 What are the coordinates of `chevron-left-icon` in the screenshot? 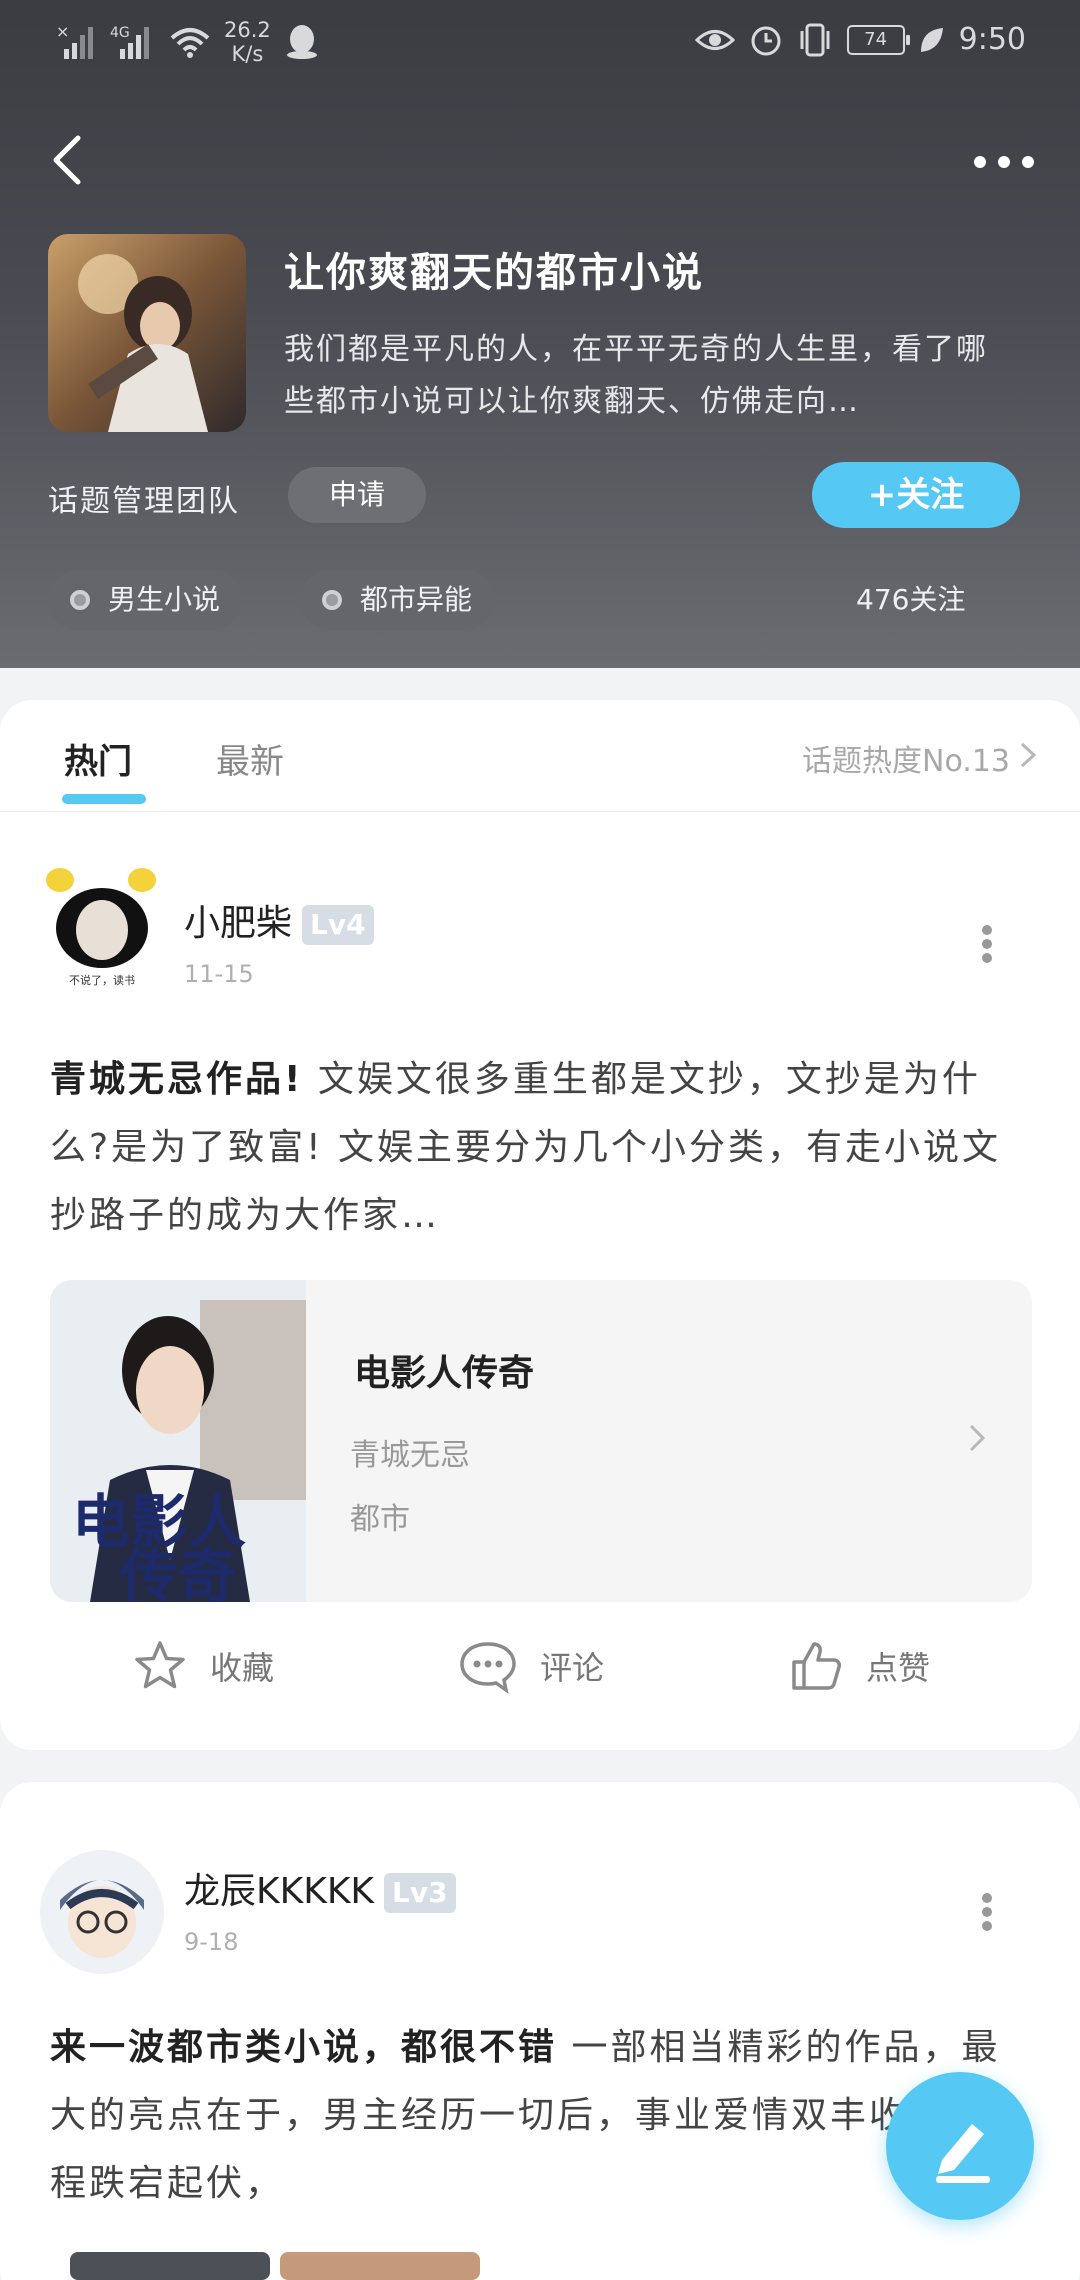 It's located at (67, 160).